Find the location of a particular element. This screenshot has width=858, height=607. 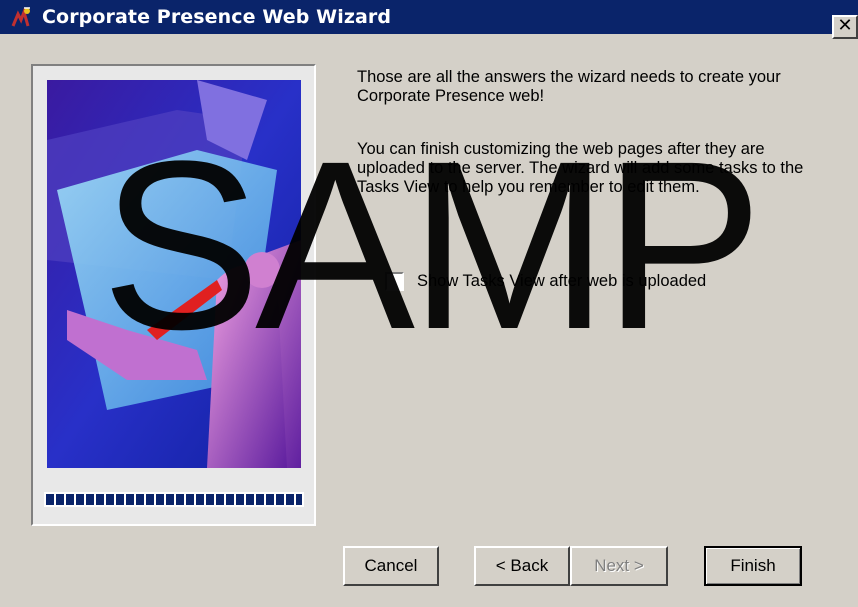

show-tasks-checkbox is located at coordinates (394, 281).